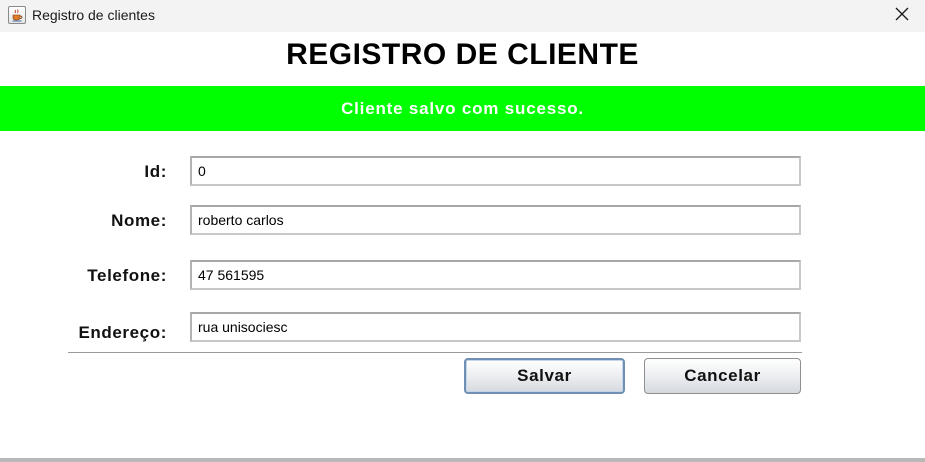 This screenshot has height=462, width=925. Describe the element at coordinates (462, 108) in the screenshot. I see `status-message-banner: Cliente salvo com sucesso.` at that location.